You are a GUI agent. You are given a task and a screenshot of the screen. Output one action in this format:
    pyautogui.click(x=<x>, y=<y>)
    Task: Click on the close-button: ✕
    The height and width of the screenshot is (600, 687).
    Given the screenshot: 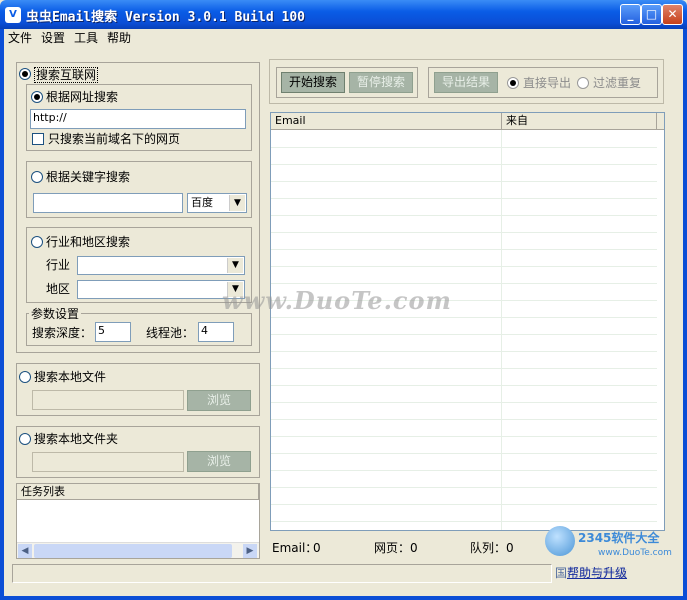 What is the action you would take?
    pyautogui.click(x=672, y=14)
    